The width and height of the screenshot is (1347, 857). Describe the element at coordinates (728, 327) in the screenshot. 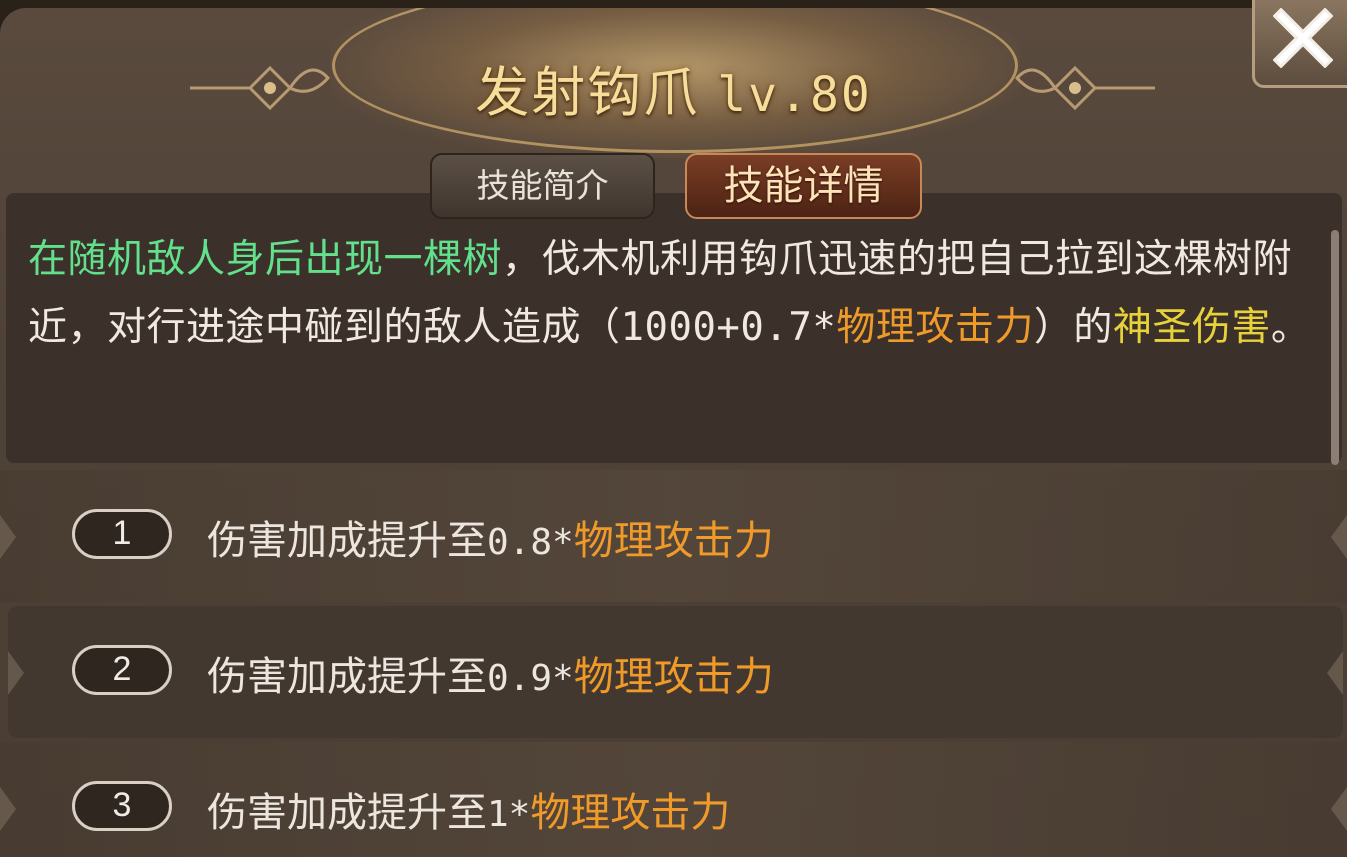

I see `description-formula: 1000+0.7*` at that location.